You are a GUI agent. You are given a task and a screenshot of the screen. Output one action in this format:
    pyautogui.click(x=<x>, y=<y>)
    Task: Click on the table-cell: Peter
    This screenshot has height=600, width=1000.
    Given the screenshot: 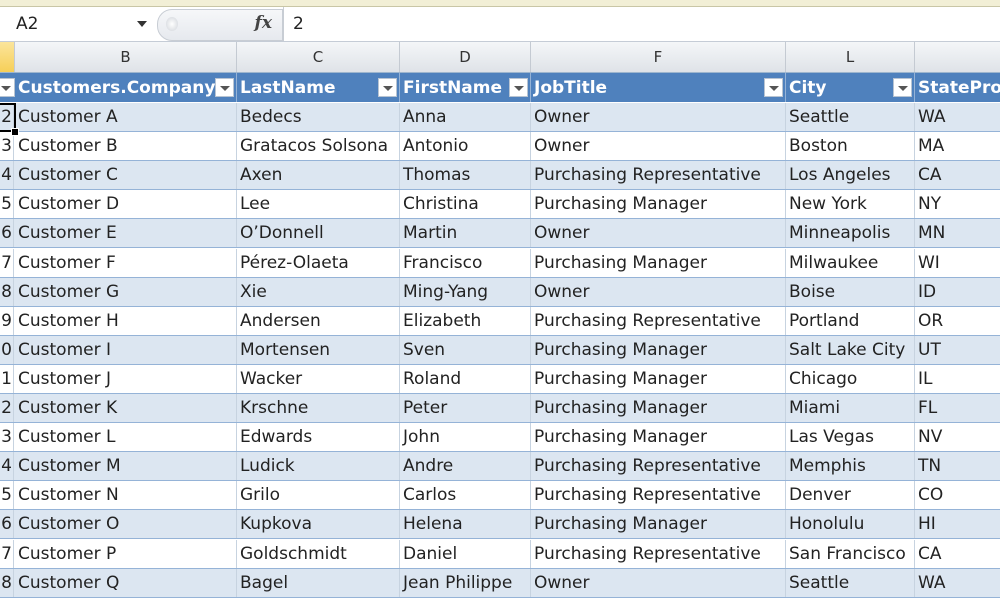 What is the action you would take?
    pyautogui.click(x=465, y=408)
    